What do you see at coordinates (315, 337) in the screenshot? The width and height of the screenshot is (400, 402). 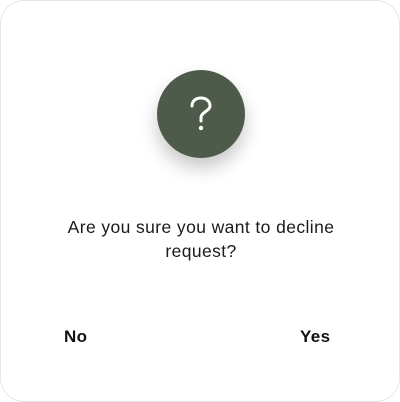 I see `yes-button: Yes` at bounding box center [315, 337].